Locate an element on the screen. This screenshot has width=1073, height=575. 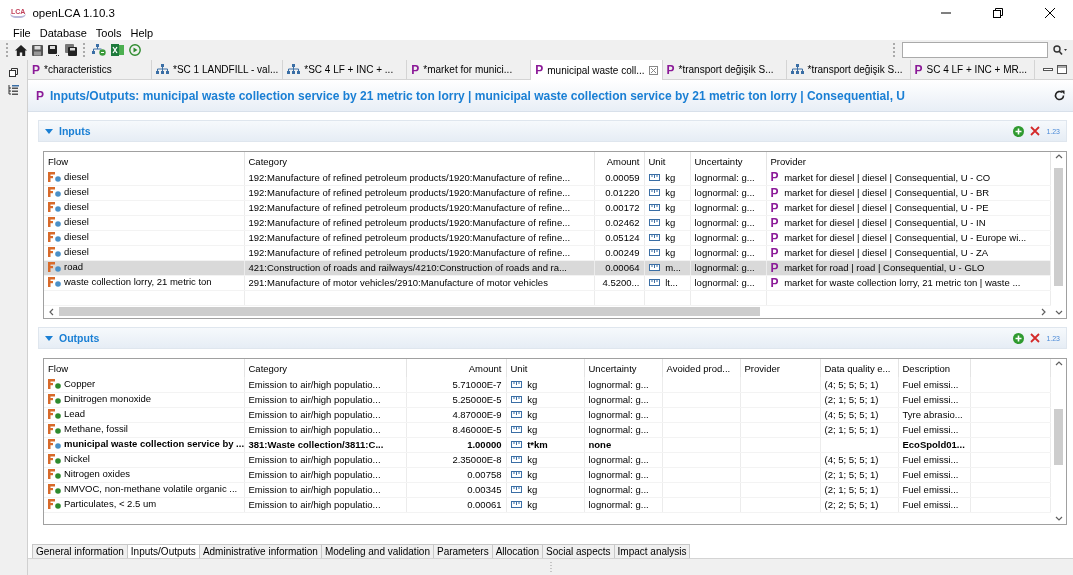
close-icon is located at coordinates (1050, 13).